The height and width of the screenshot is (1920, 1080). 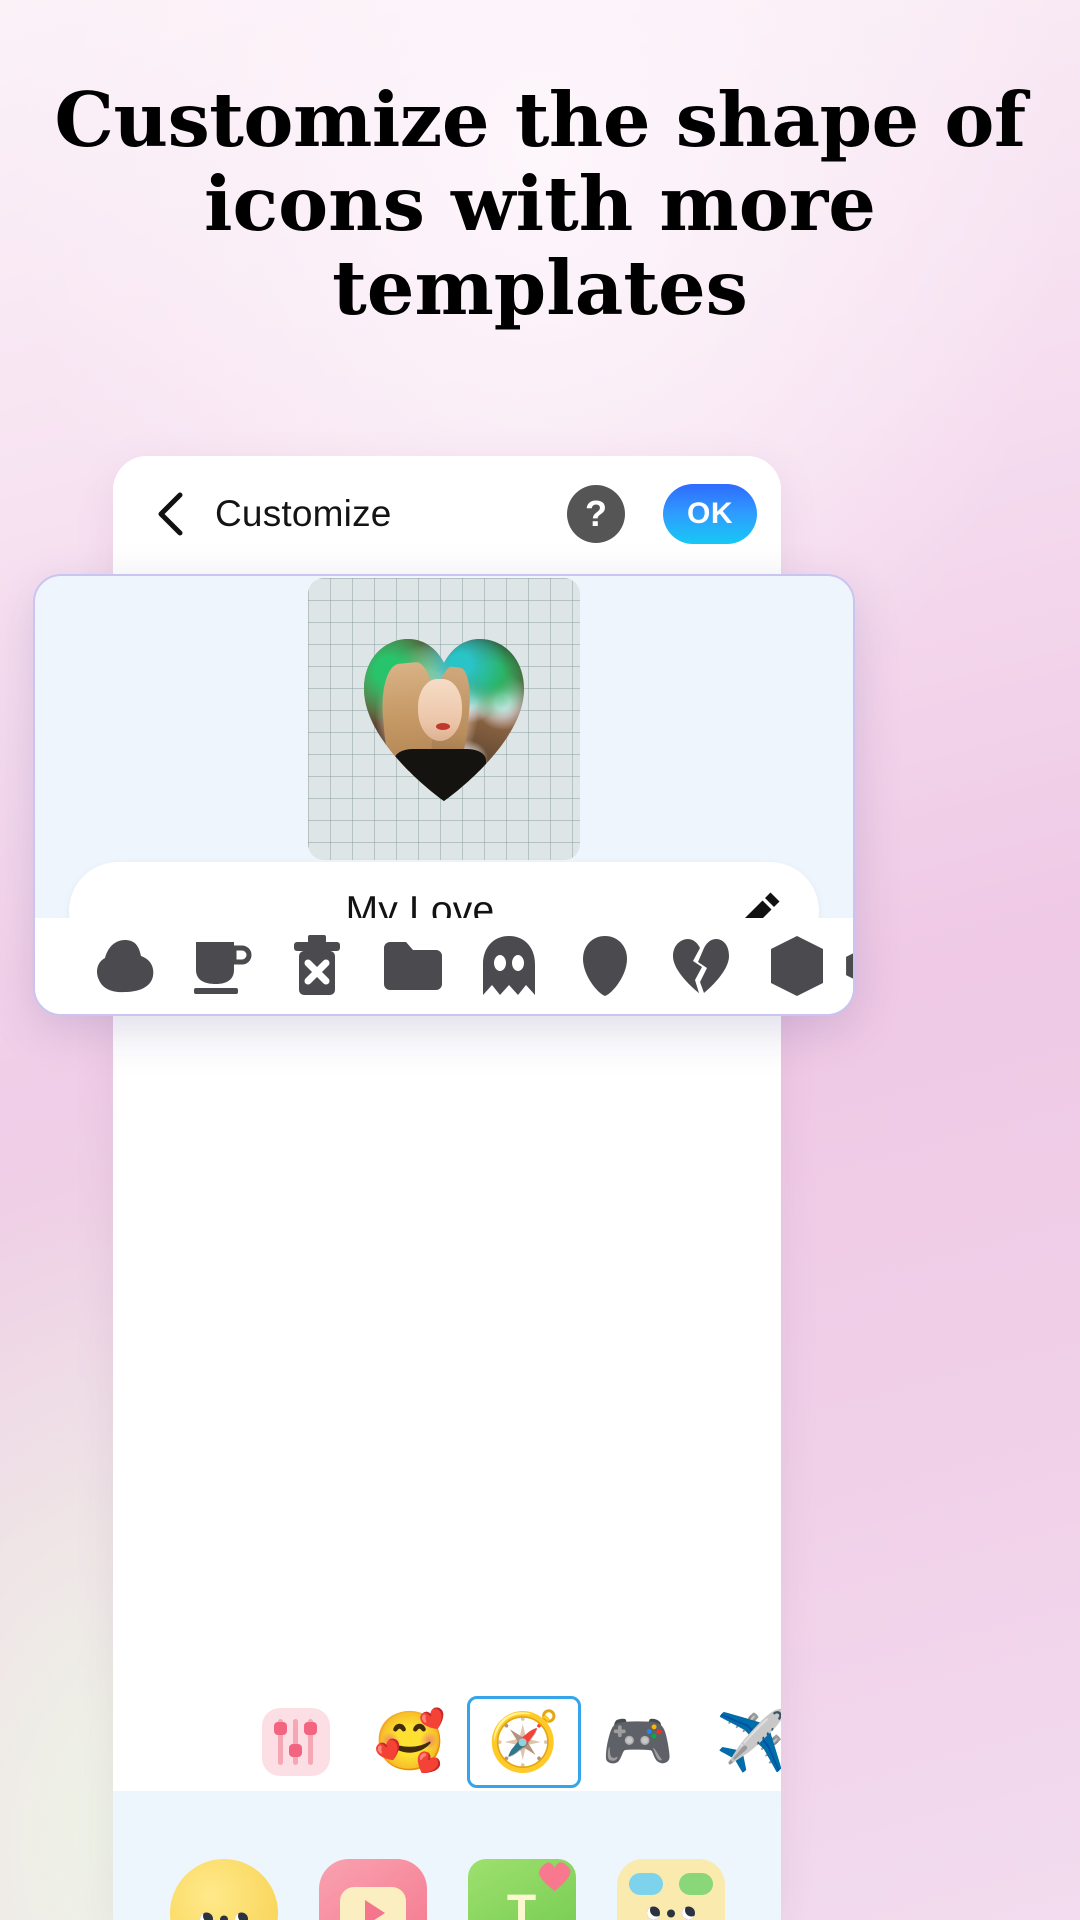 What do you see at coordinates (710, 514) in the screenshot?
I see `ok-button: OK` at bounding box center [710, 514].